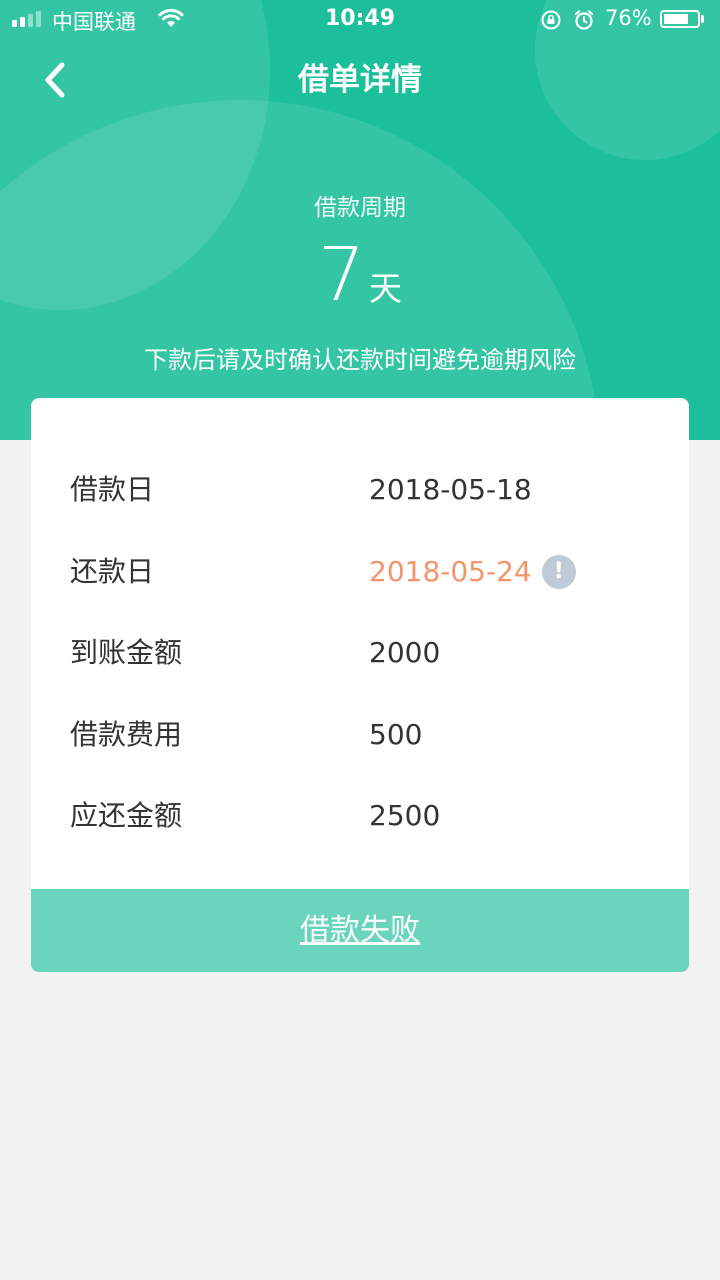 The width and height of the screenshot is (720, 1280). Describe the element at coordinates (360, 20) in the screenshot. I see `status-bar: 中国联通 10:49 76%` at that location.